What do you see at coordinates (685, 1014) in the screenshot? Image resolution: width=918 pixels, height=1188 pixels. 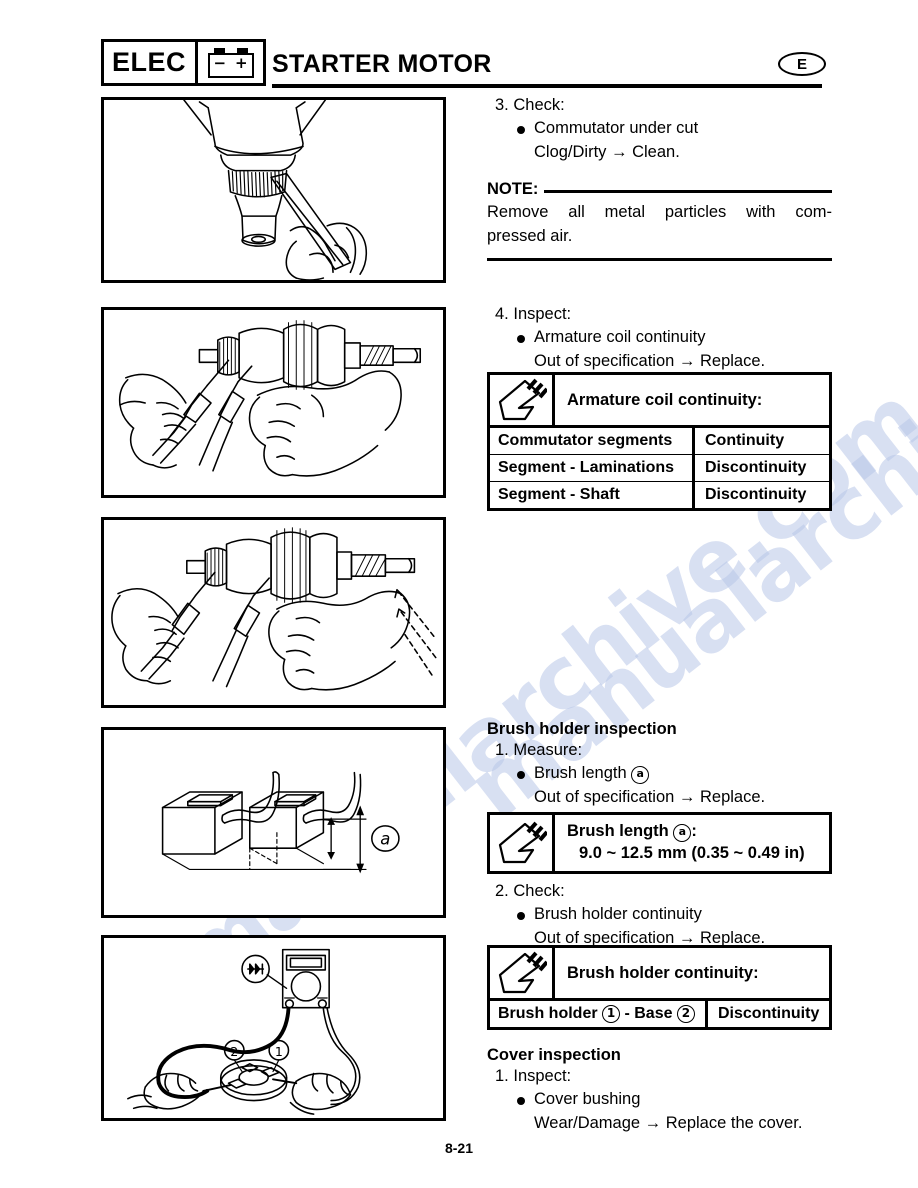 I see `callout-2: 2` at bounding box center [685, 1014].